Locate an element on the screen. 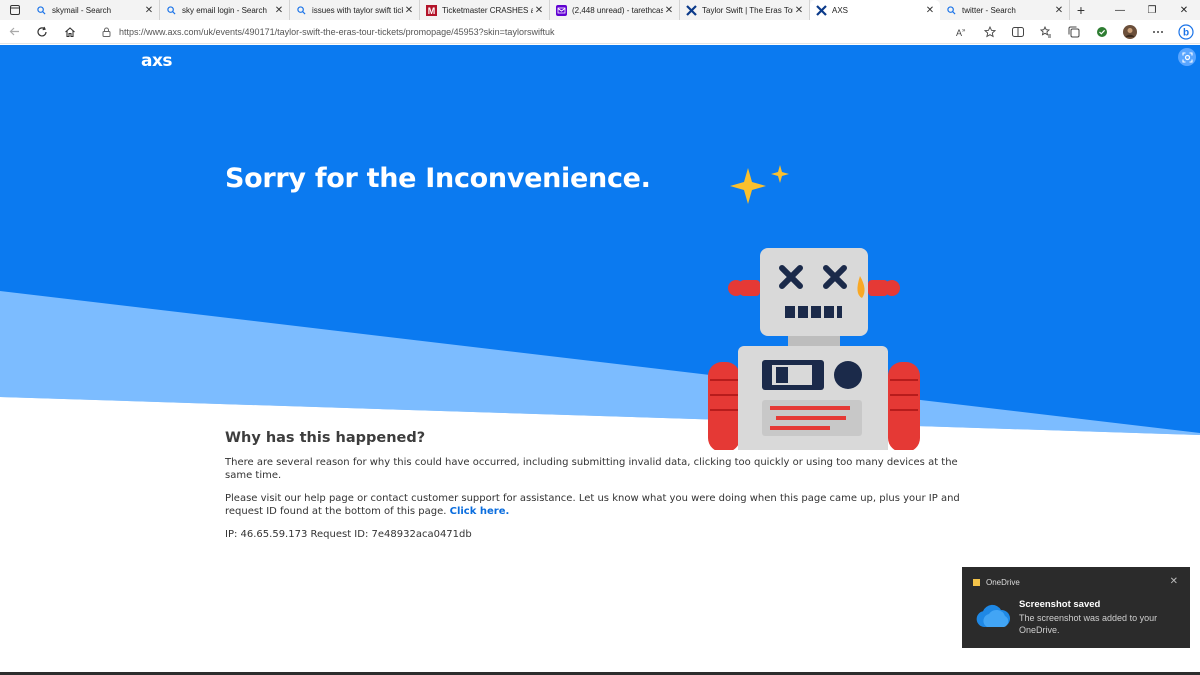  tab-mail-unread: (2,448 unread) - tarethcase ✕ is located at coordinates (615, 10).